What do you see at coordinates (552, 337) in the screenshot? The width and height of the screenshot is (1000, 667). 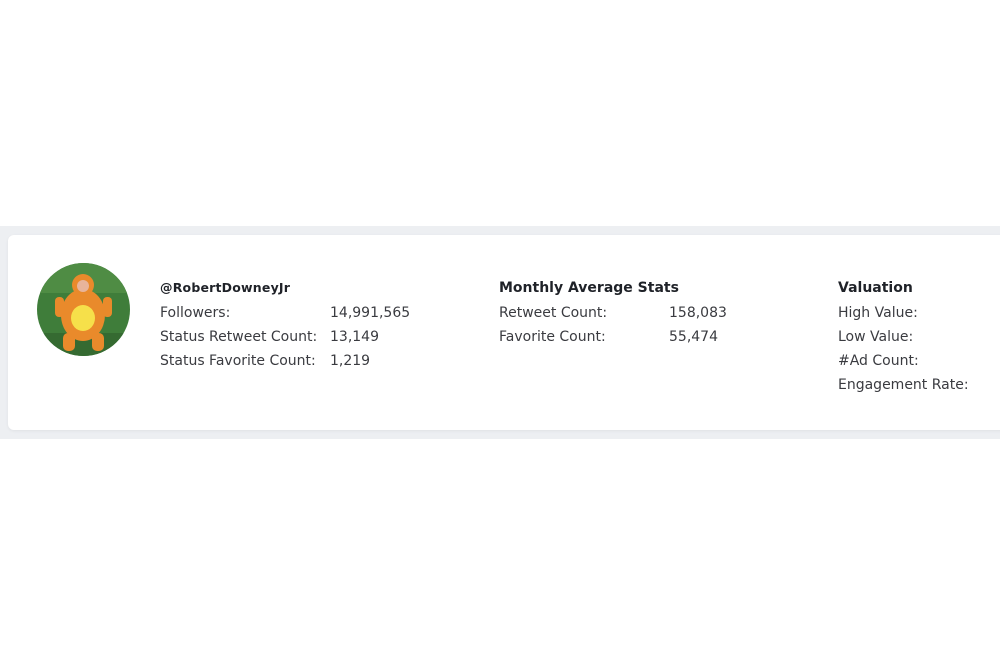 I see `stat-label: Favorite Count:` at bounding box center [552, 337].